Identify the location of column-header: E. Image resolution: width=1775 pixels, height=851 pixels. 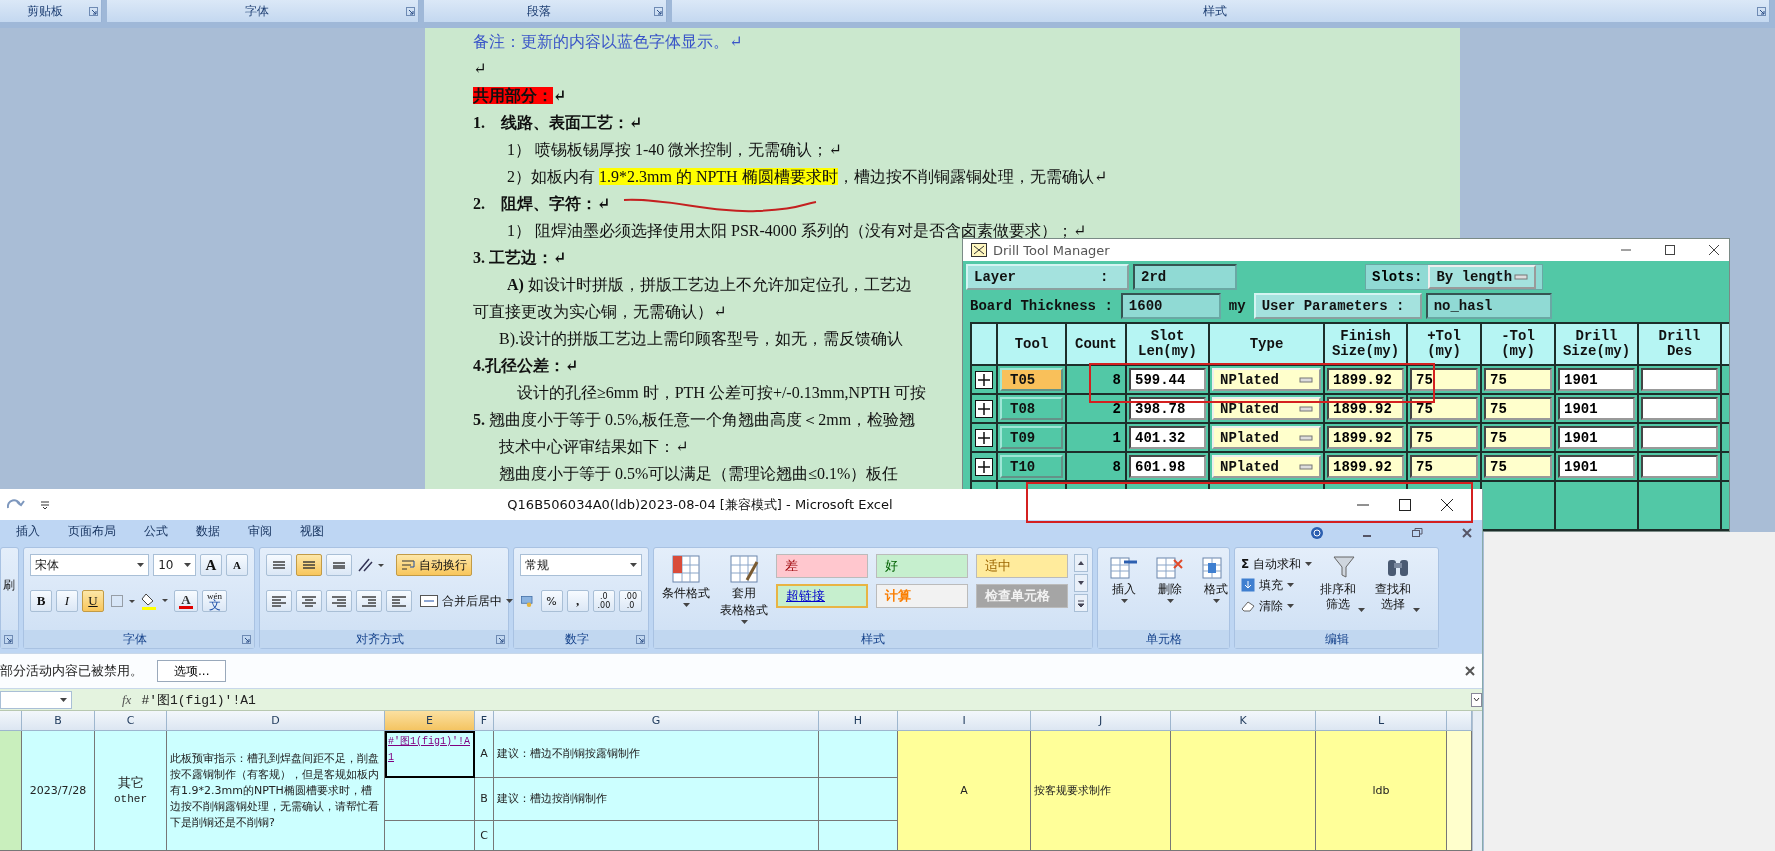
(430, 721).